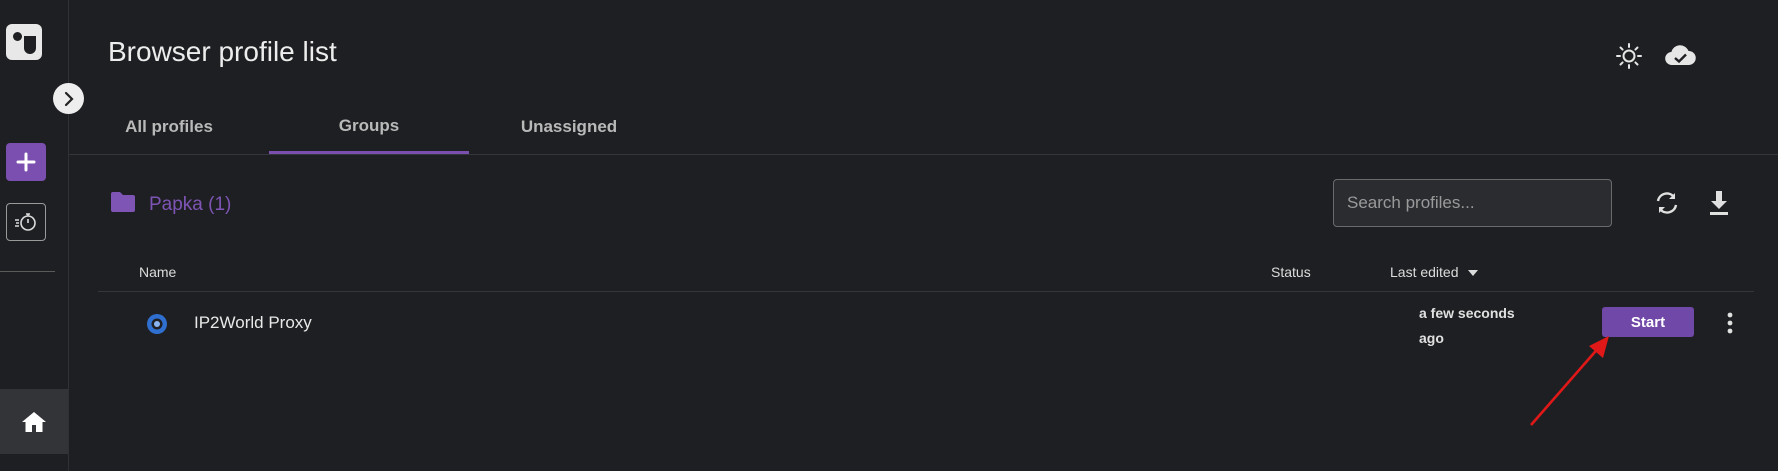  I want to click on download-icon, so click(1719, 203).